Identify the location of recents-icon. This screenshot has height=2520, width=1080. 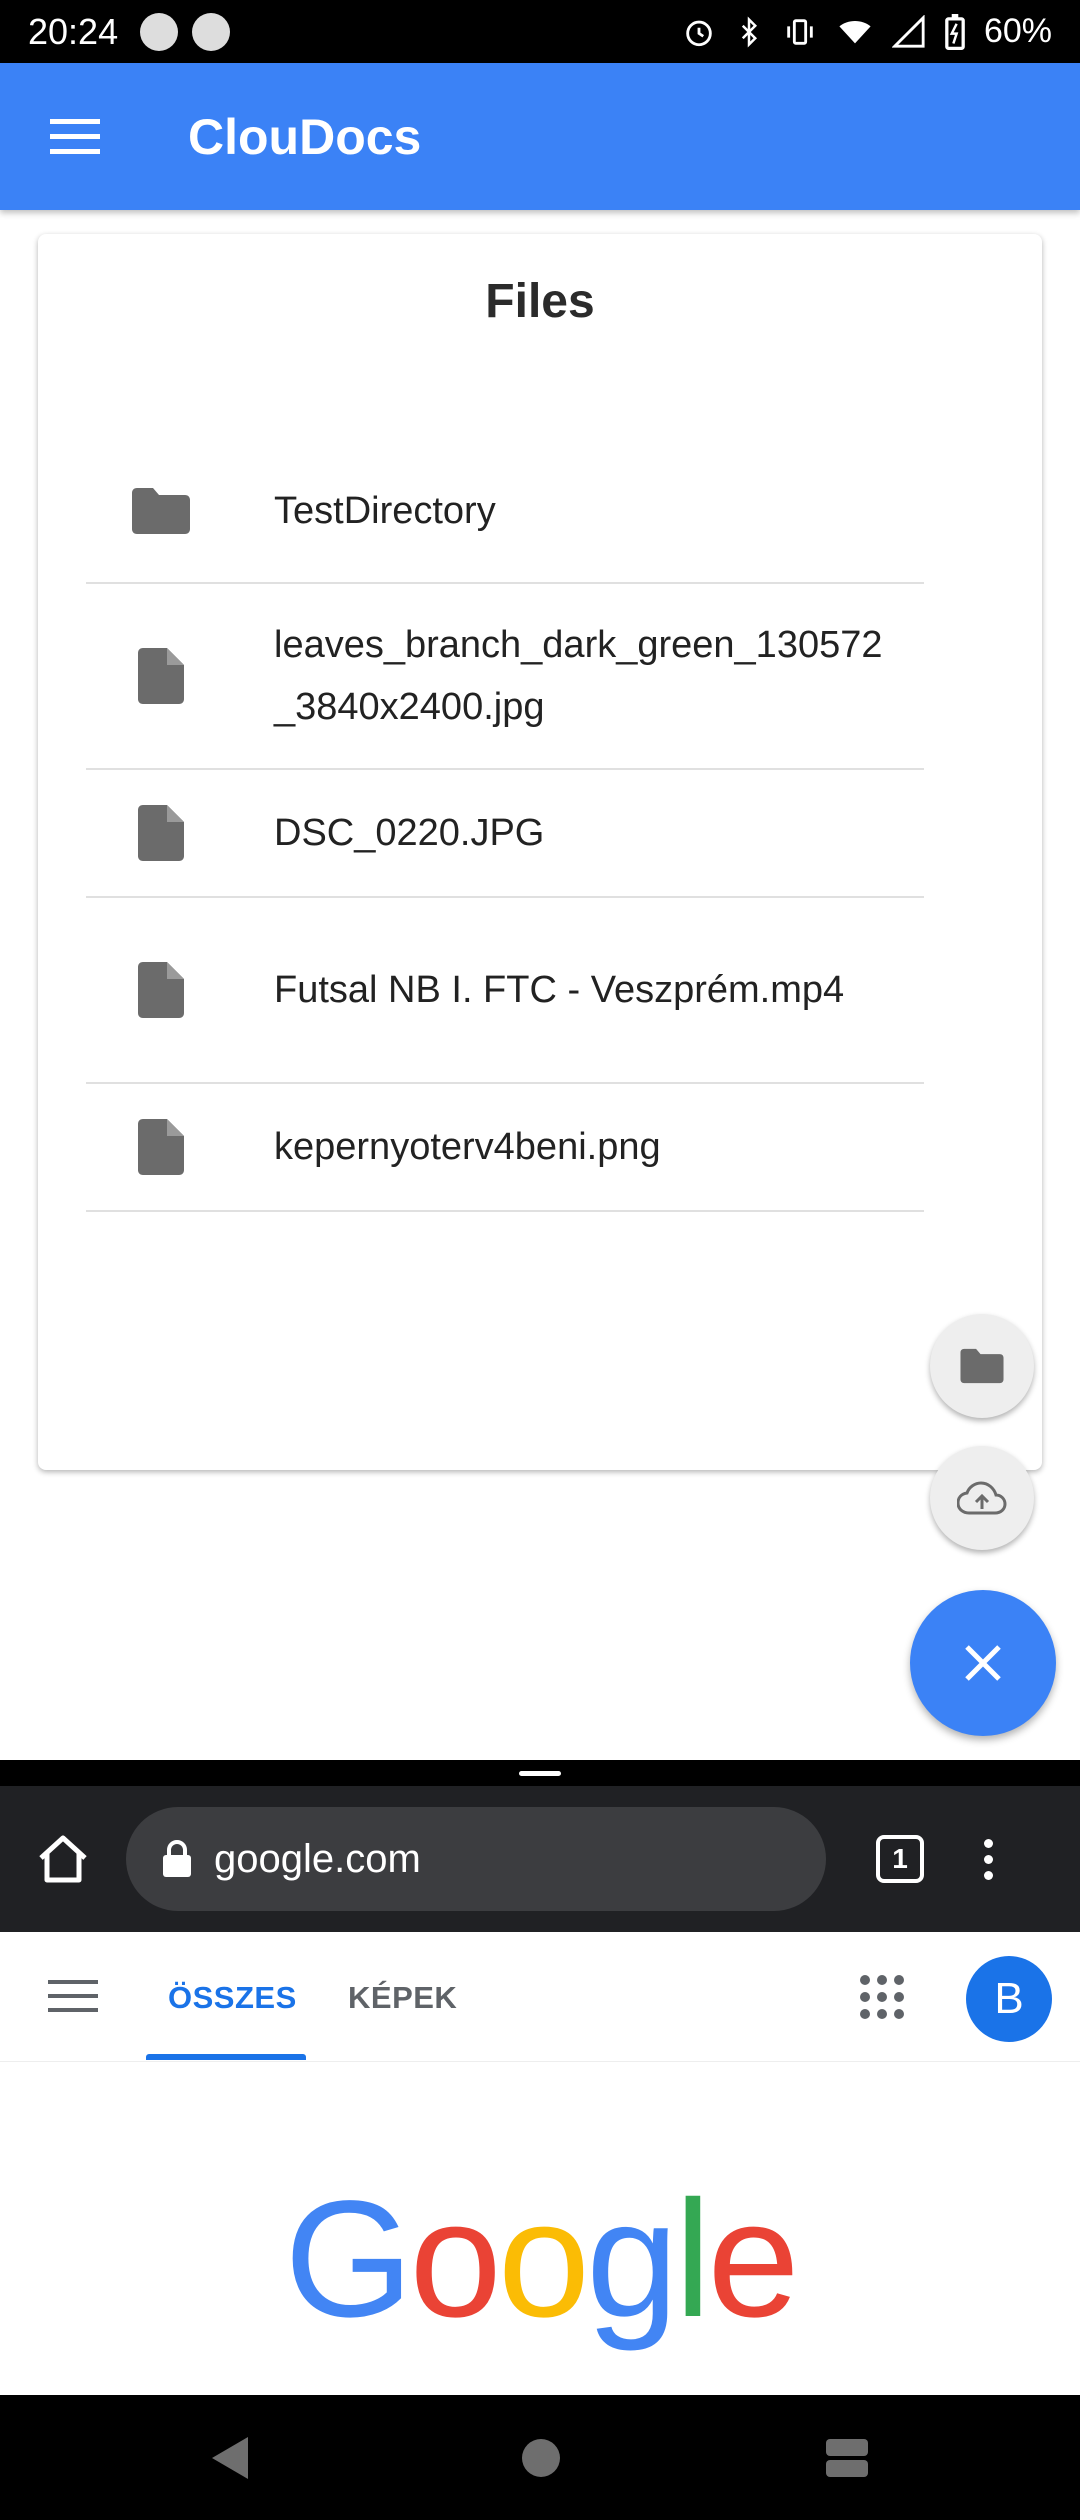
(847, 2458).